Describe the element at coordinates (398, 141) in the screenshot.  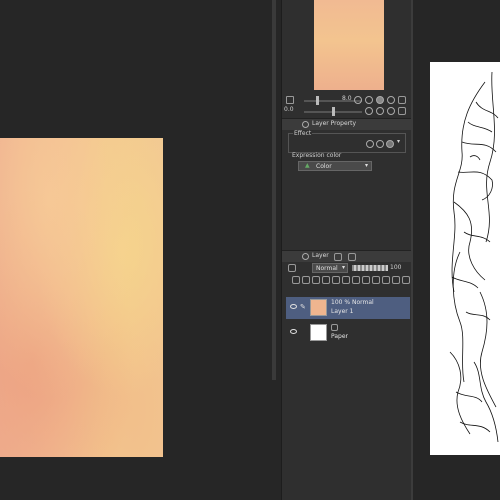
I see `effect-dropdown-icon: ▾` at that location.